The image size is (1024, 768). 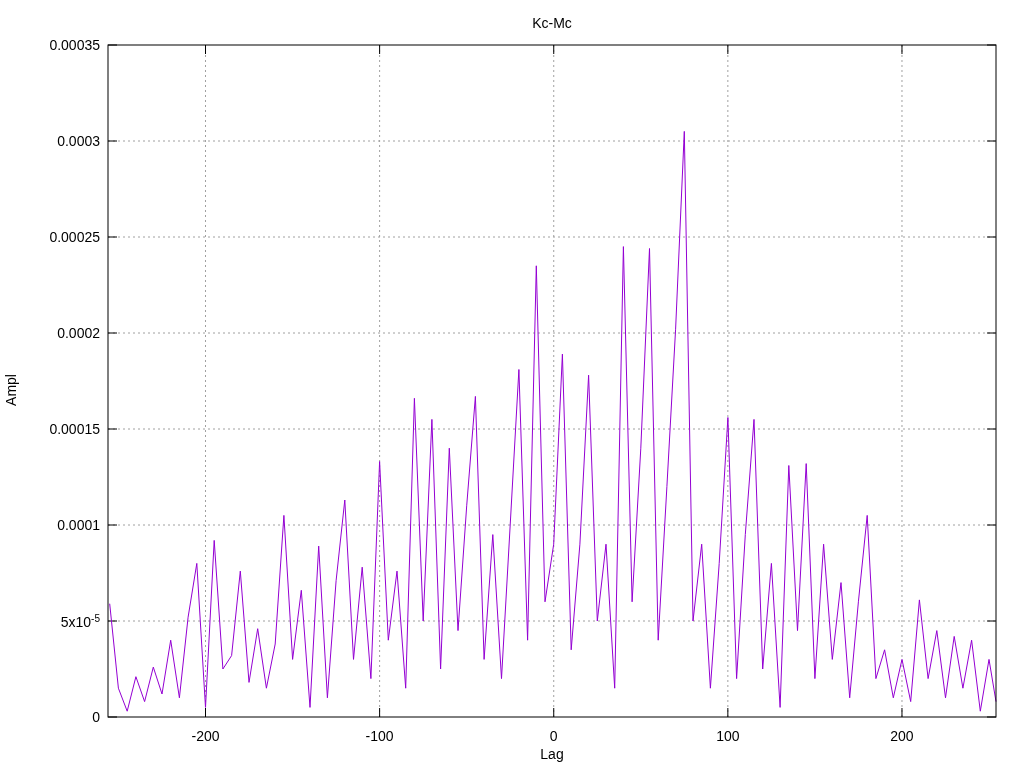 I want to click on tick-label: 0.00015, so click(x=74, y=429).